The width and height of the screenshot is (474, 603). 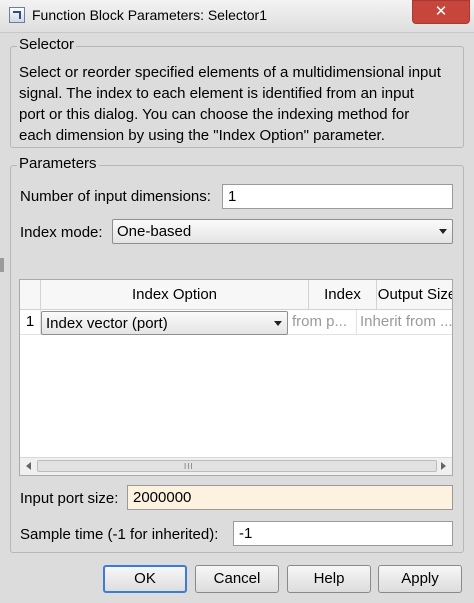 What do you see at coordinates (443, 466) in the screenshot?
I see `scroll-right-icon` at bounding box center [443, 466].